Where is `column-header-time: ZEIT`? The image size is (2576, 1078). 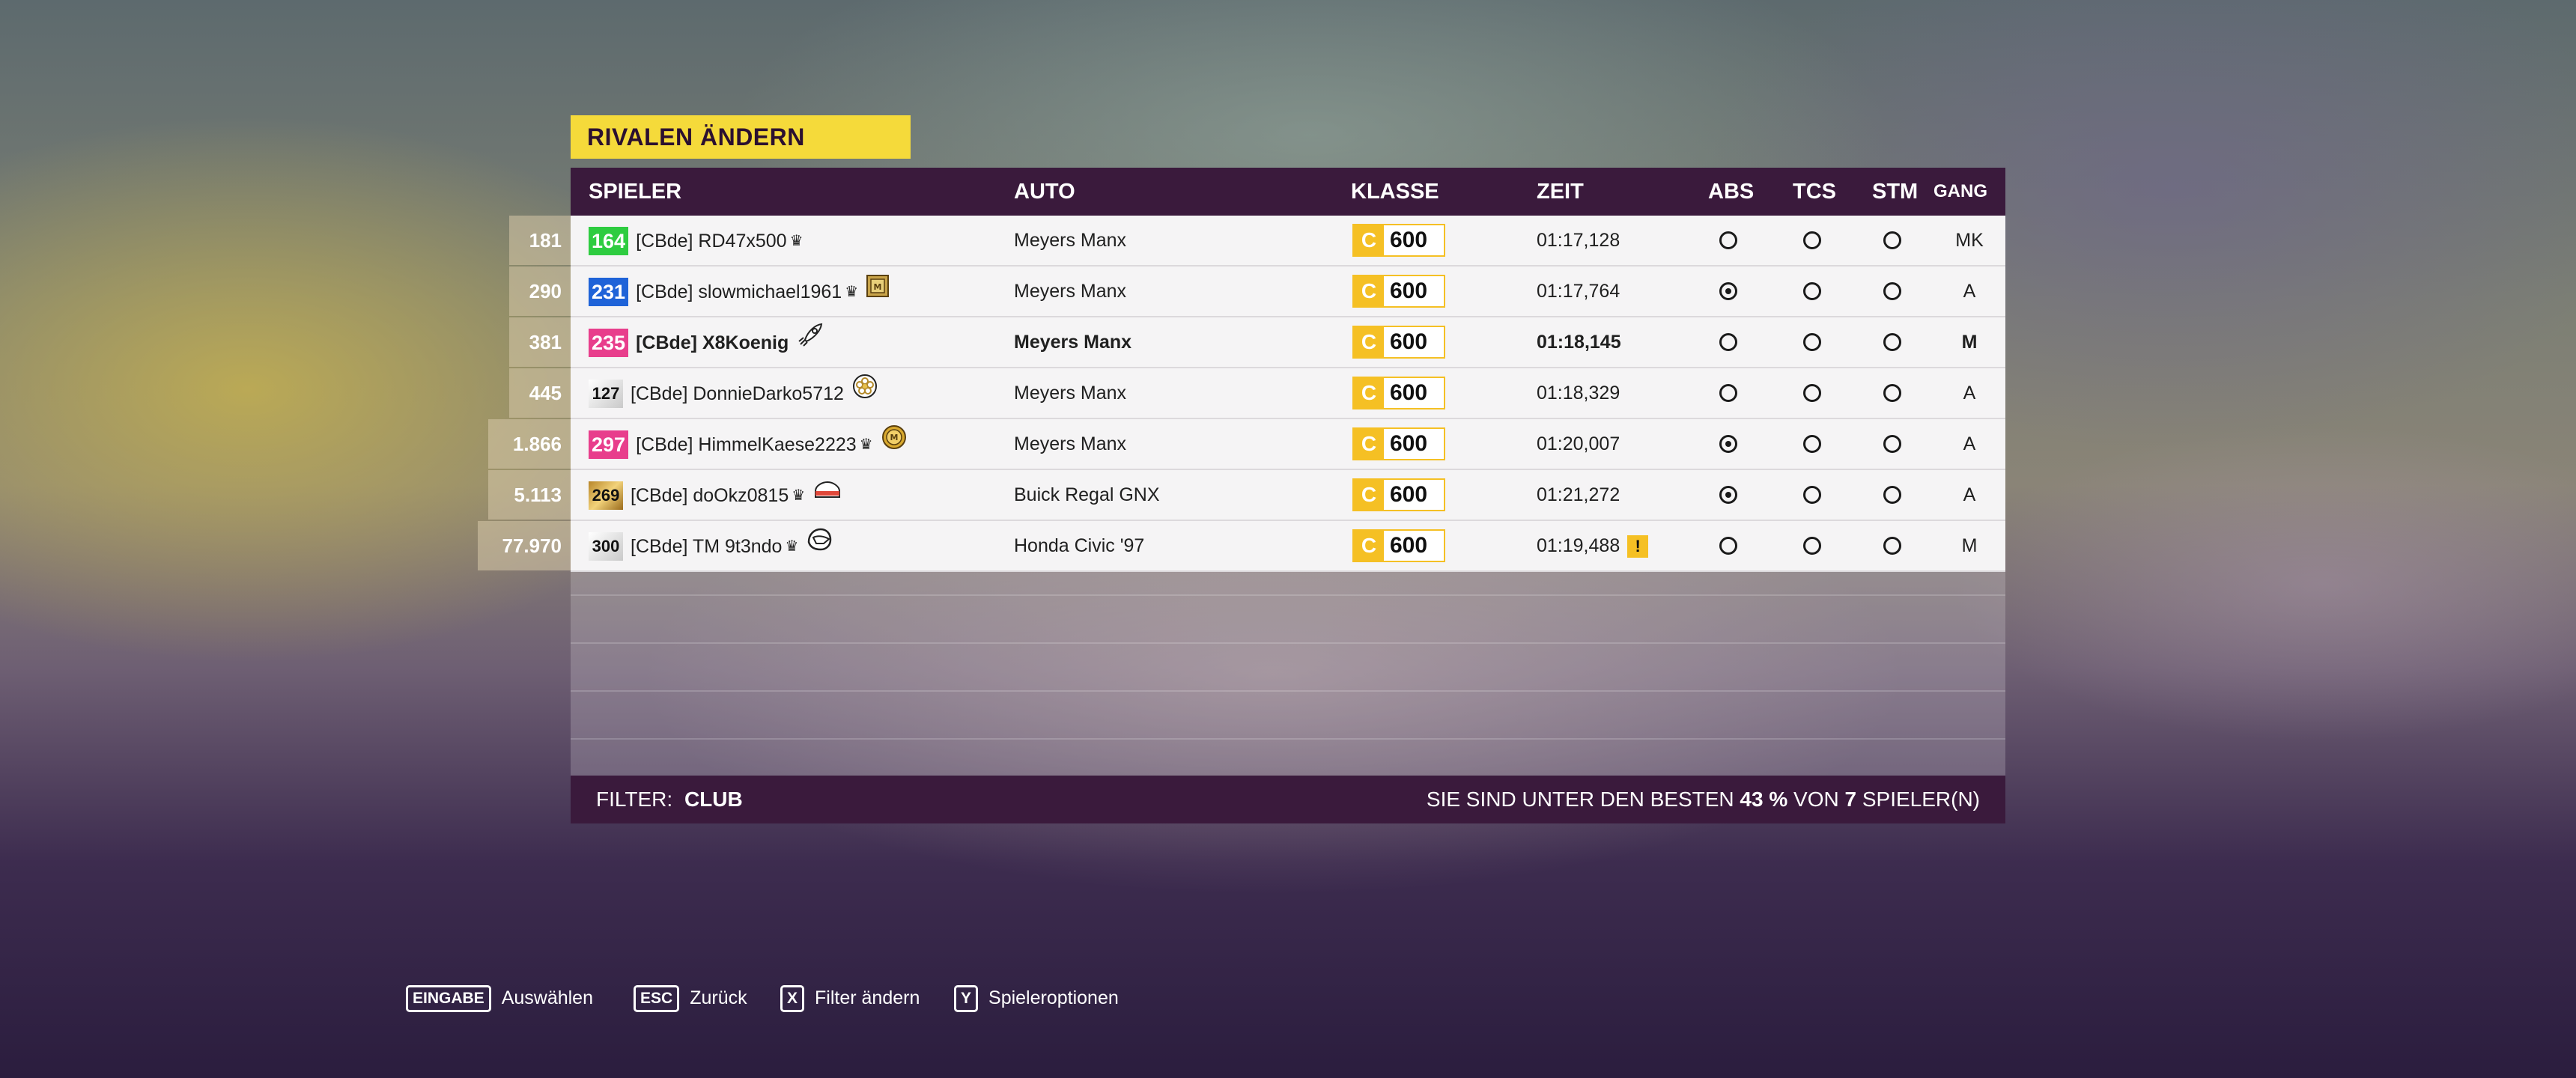 column-header-time: ZEIT is located at coordinates (1560, 192).